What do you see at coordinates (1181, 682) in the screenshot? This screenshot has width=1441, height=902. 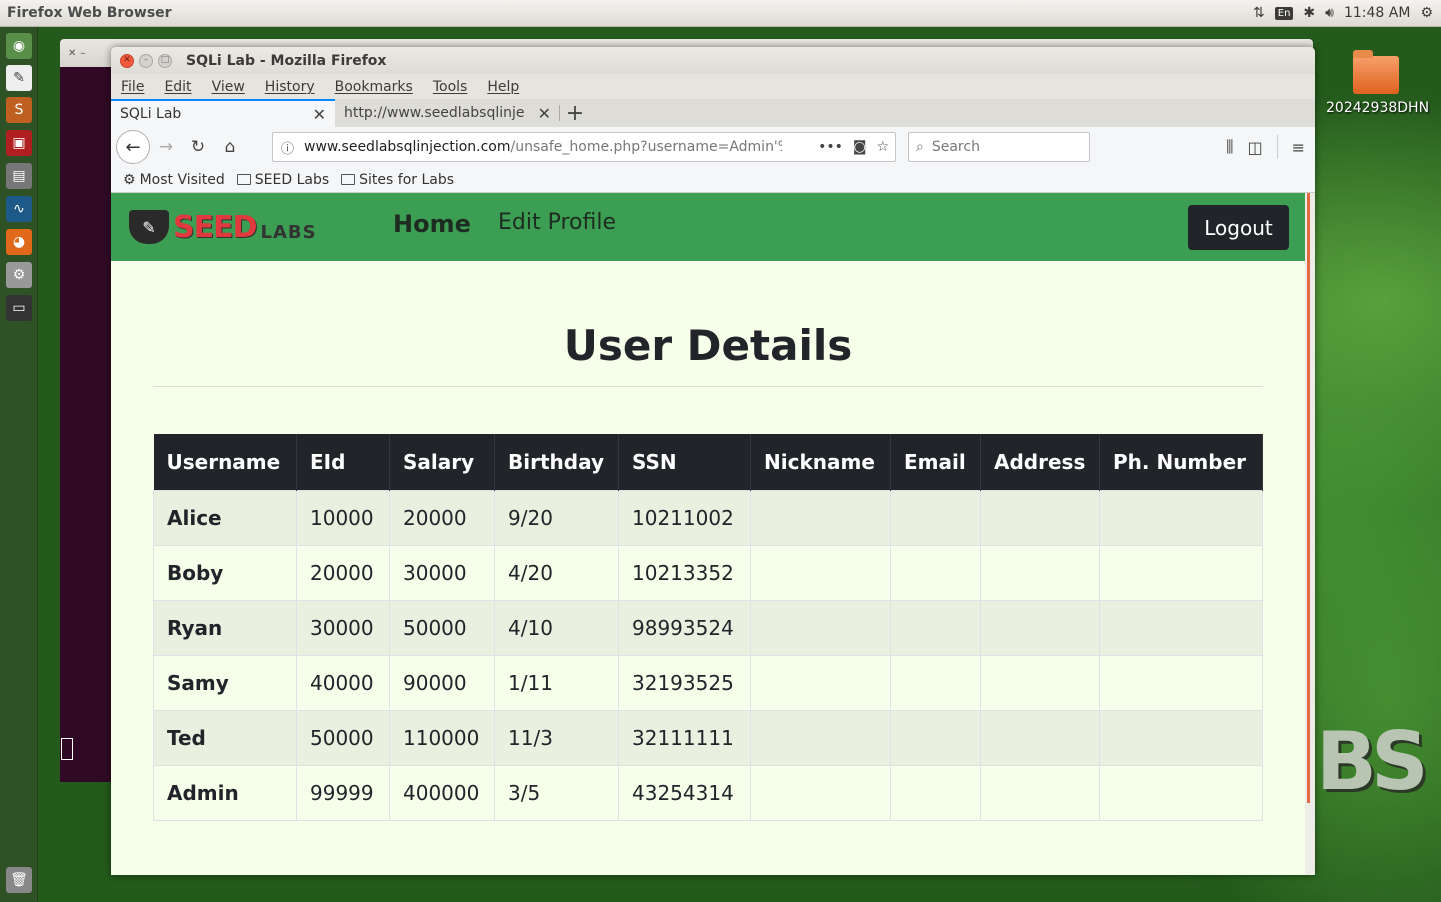 I see `cell-phone` at bounding box center [1181, 682].